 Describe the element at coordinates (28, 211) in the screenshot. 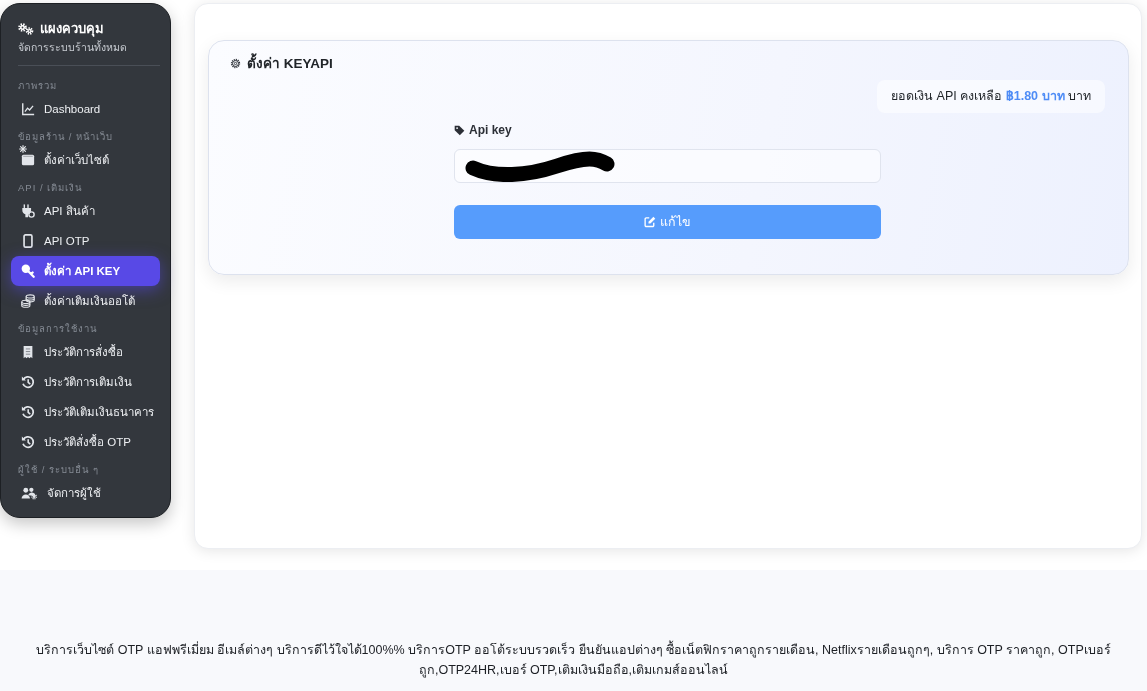

I see `plug-icon` at that location.